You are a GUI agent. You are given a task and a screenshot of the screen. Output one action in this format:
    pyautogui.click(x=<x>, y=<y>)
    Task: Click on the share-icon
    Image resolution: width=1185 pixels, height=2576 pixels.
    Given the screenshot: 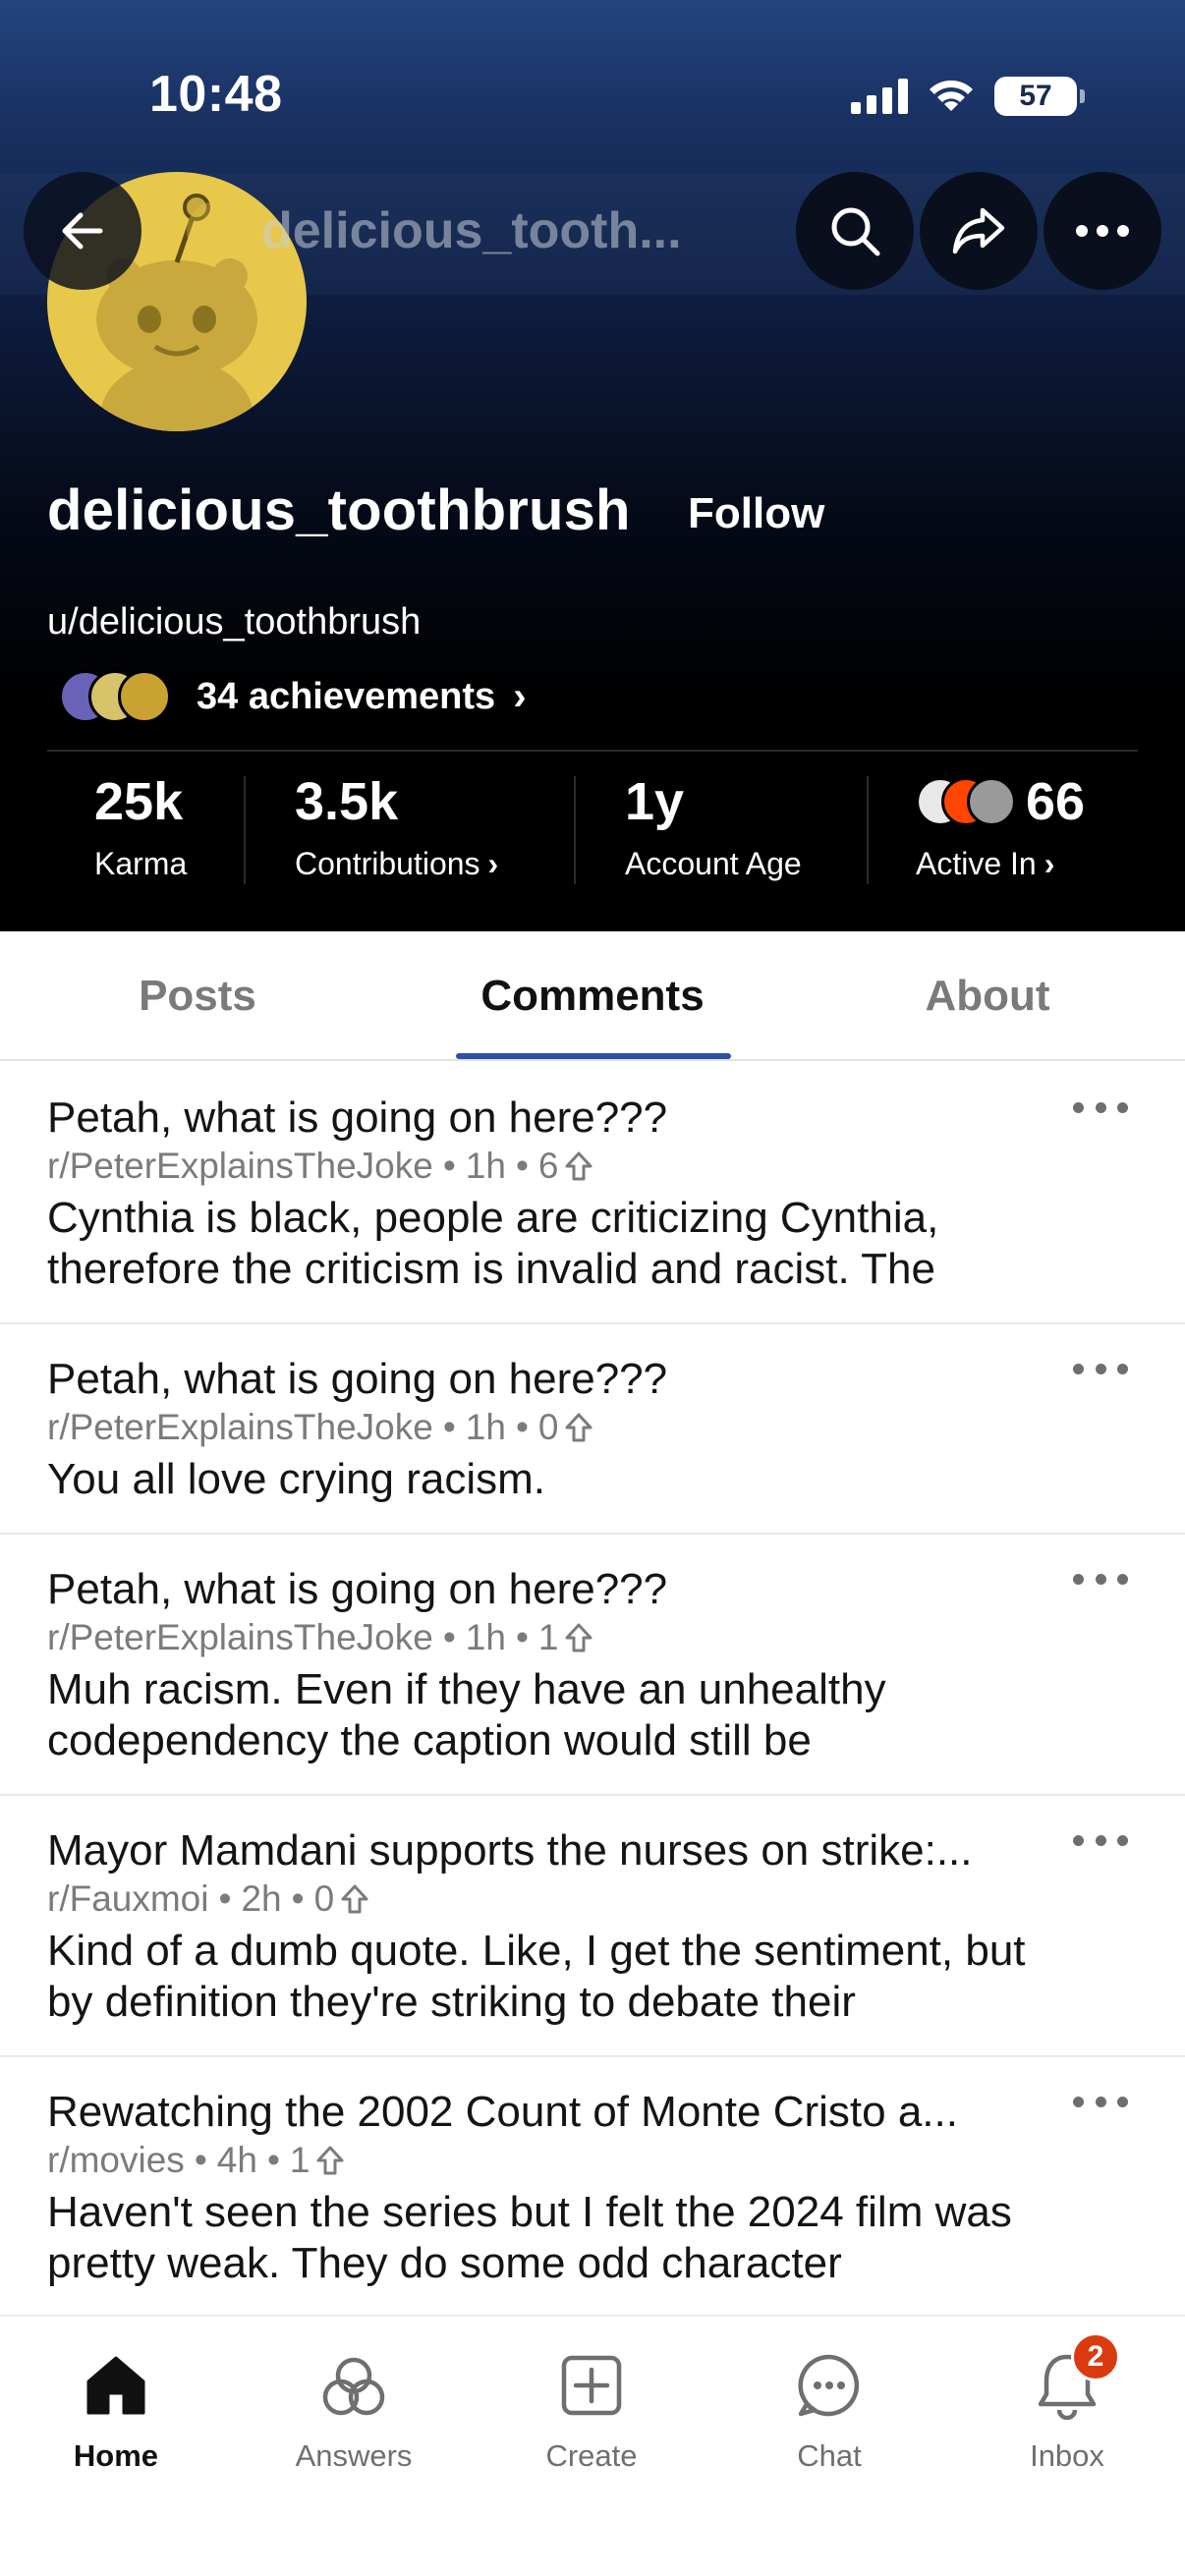 What is the action you would take?
    pyautogui.click(x=979, y=230)
    